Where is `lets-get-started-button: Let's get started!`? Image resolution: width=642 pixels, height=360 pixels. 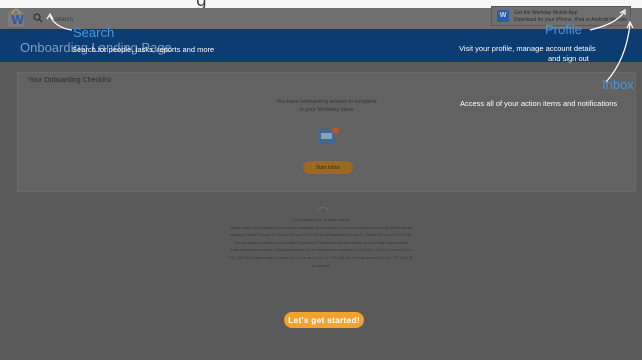 lets-get-started-button: Let's get started! is located at coordinates (324, 320).